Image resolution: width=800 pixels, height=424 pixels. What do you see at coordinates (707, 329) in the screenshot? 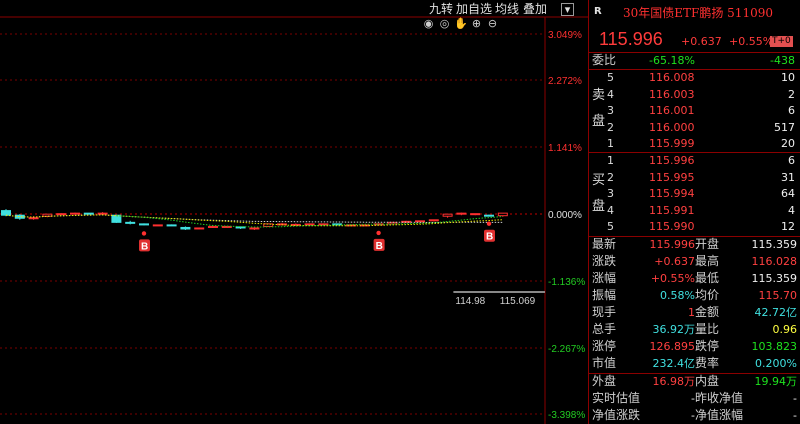
I see `quote-label: 量比` at bounding box center [707, 329].